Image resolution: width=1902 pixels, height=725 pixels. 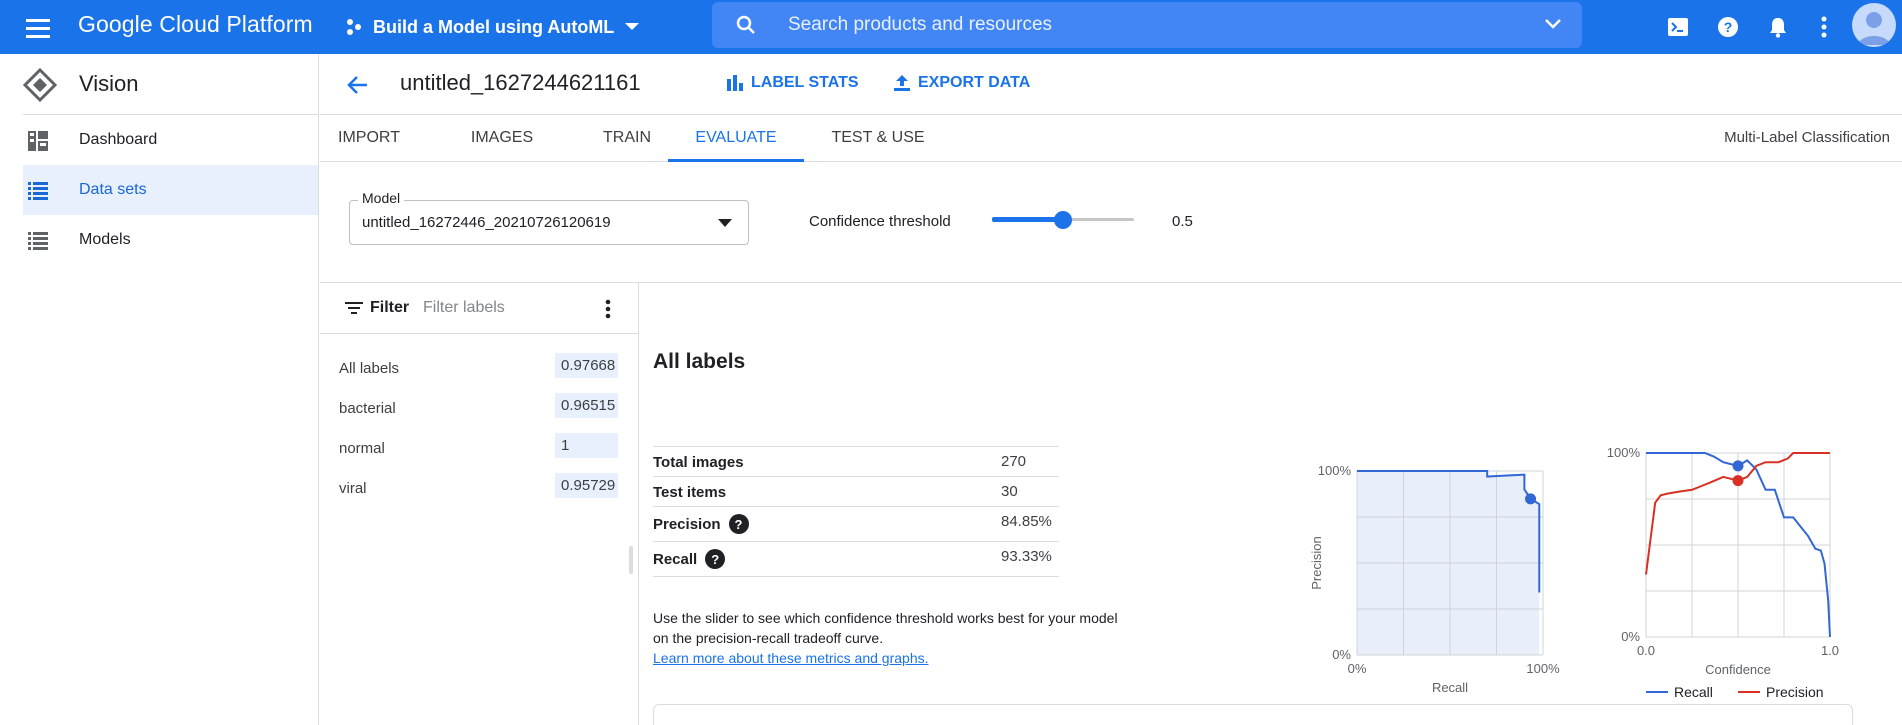 I want to click on page-title: untitled_1627244621161, so click(x=520, y=82).